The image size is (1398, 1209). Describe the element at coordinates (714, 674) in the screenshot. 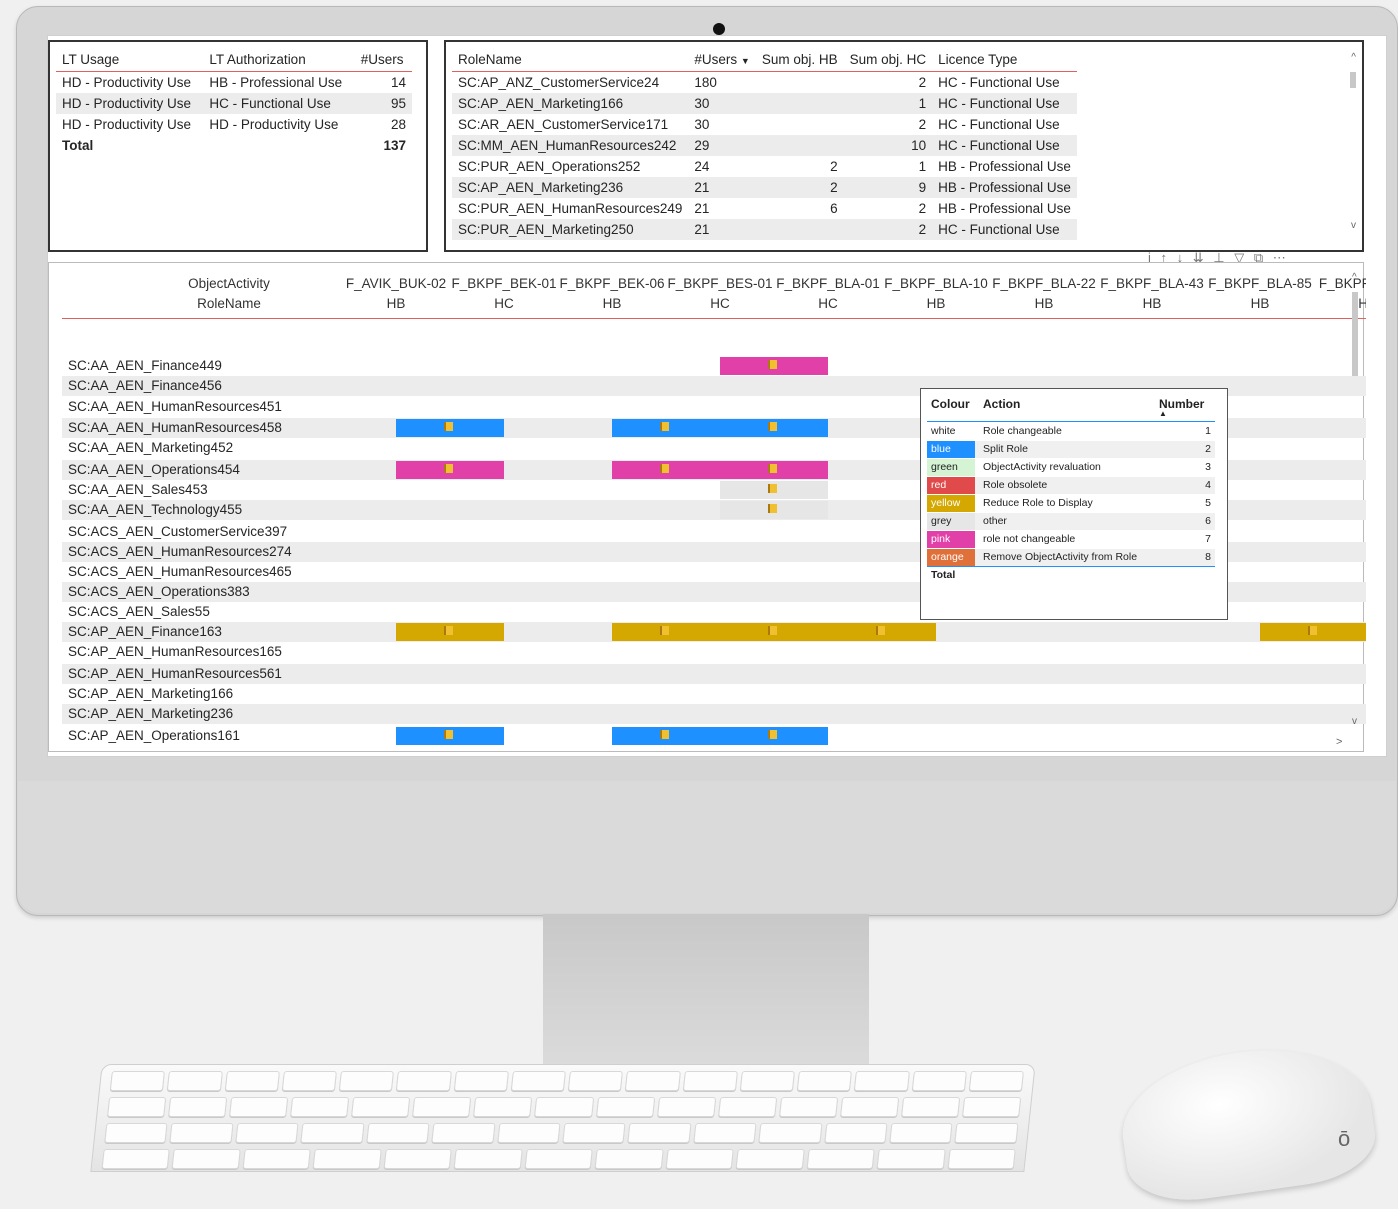

I see `matrix-row: SC:AP_AEN_HumanResources561` at that location.